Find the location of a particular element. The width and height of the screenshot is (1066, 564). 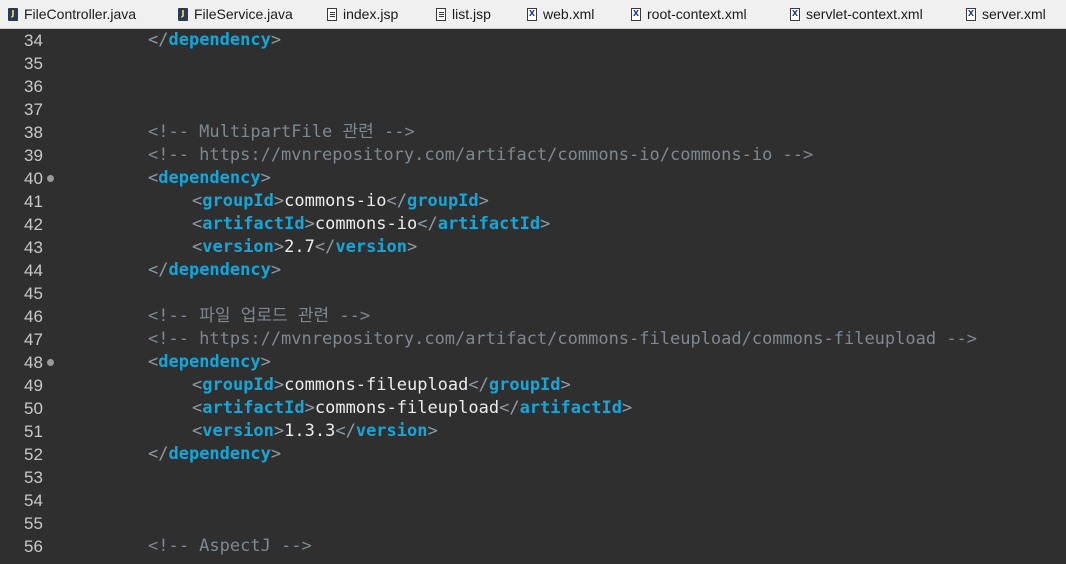

code-text: <dependency> is located at coordinates (209, 362).